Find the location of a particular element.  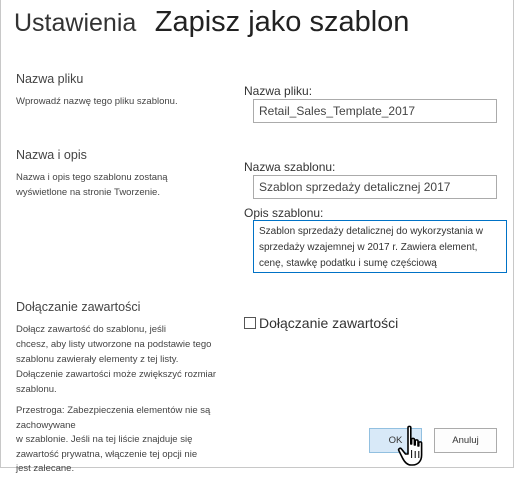

include-content-checkbox is located at coordinates (250, 323).